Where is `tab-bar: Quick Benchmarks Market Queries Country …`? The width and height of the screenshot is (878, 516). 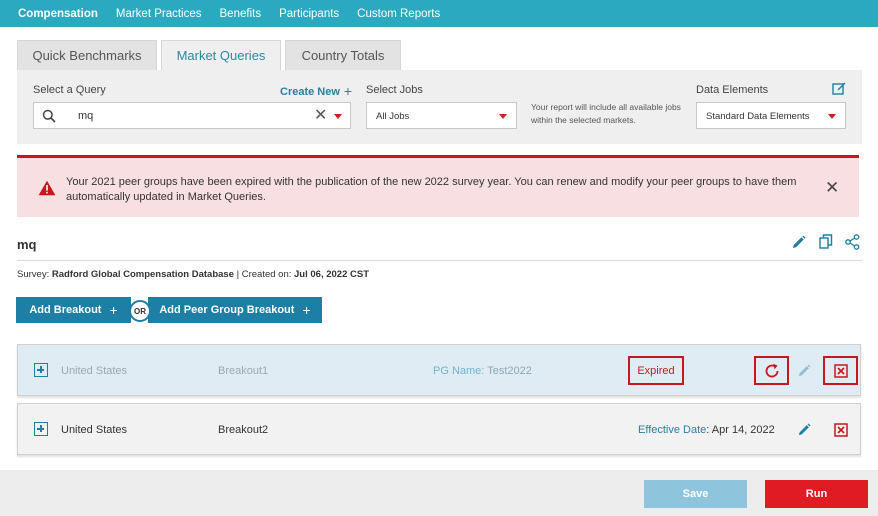 tab-bar: Quick Benchmarks Market Queries Country … is located at coordinates (211, 55).